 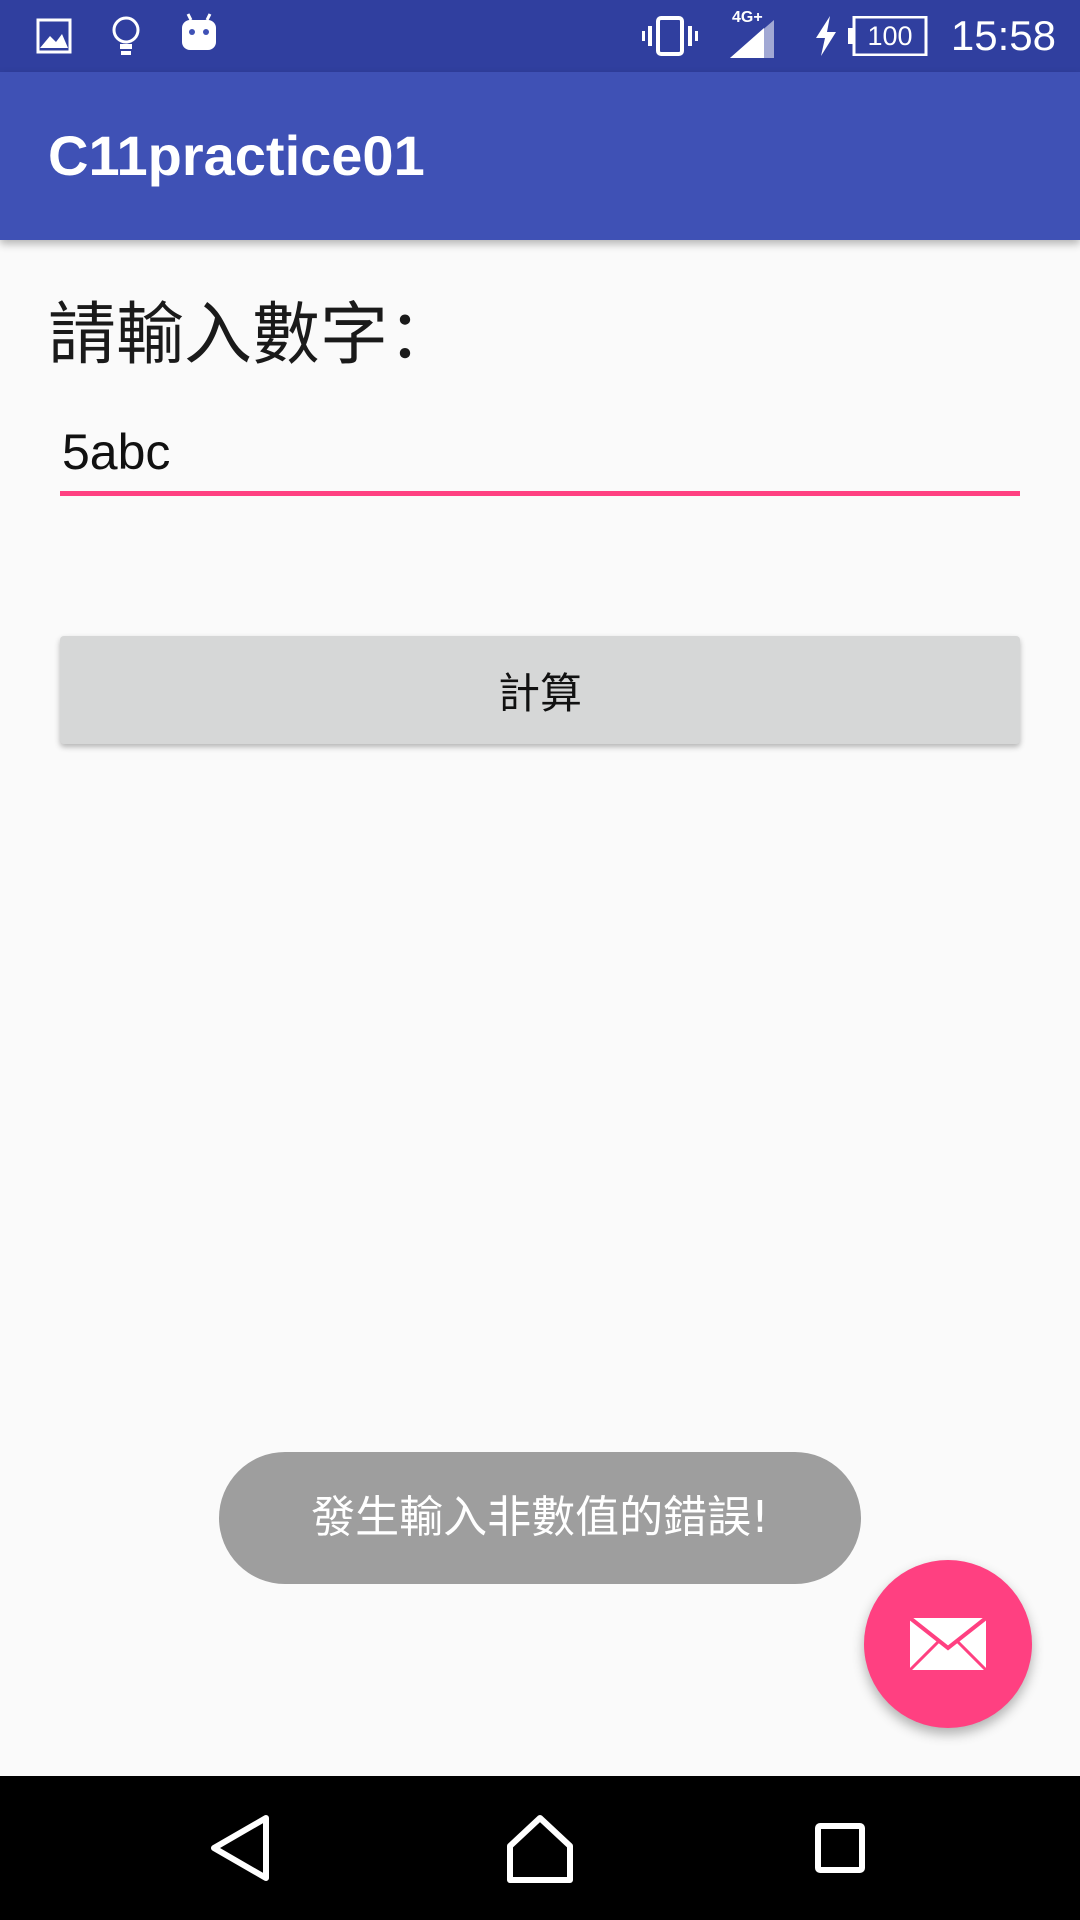 I want to click on navigation-bar, so click(x=540, y=1848).